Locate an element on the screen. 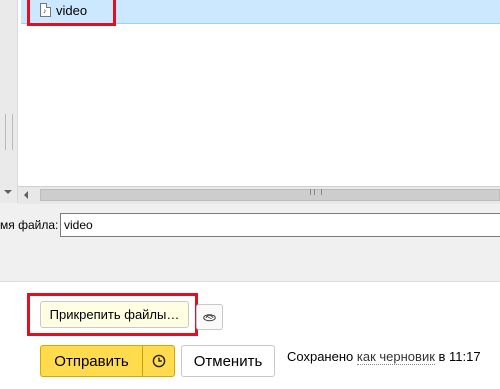 This screenshot has height=389, width=500. scroll-grip-icon is located at coordinates (316, 192).